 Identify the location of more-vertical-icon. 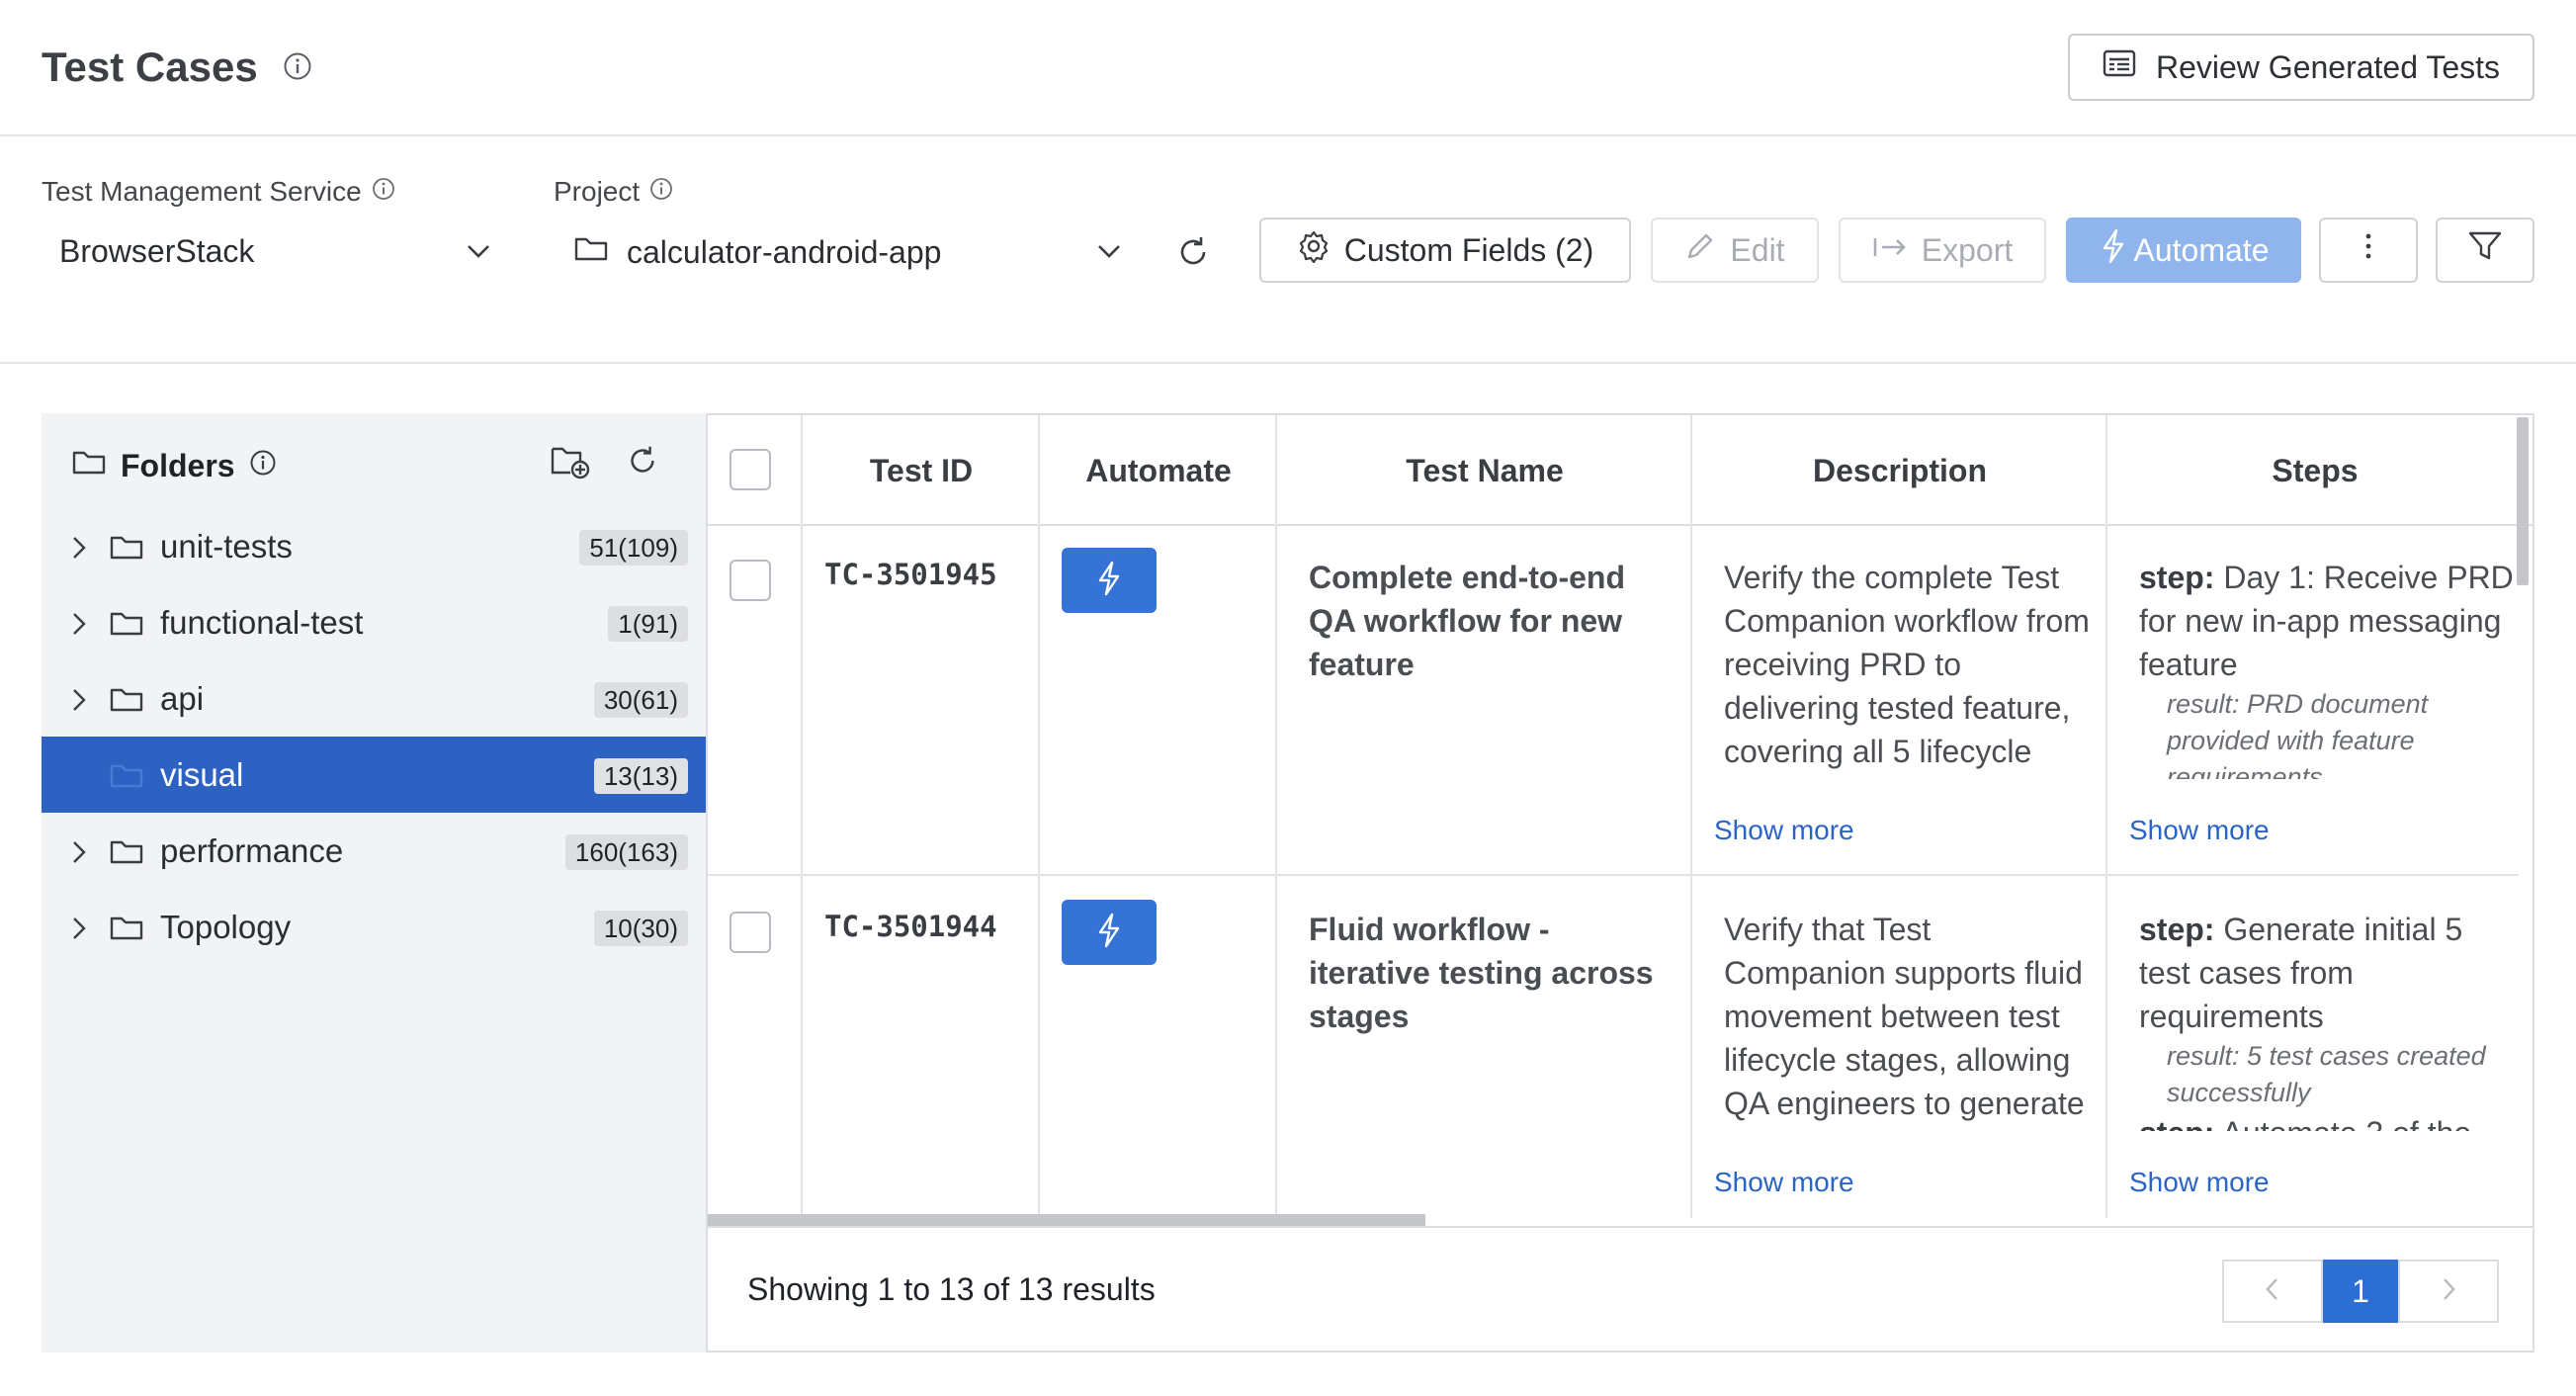
(2368, 250).